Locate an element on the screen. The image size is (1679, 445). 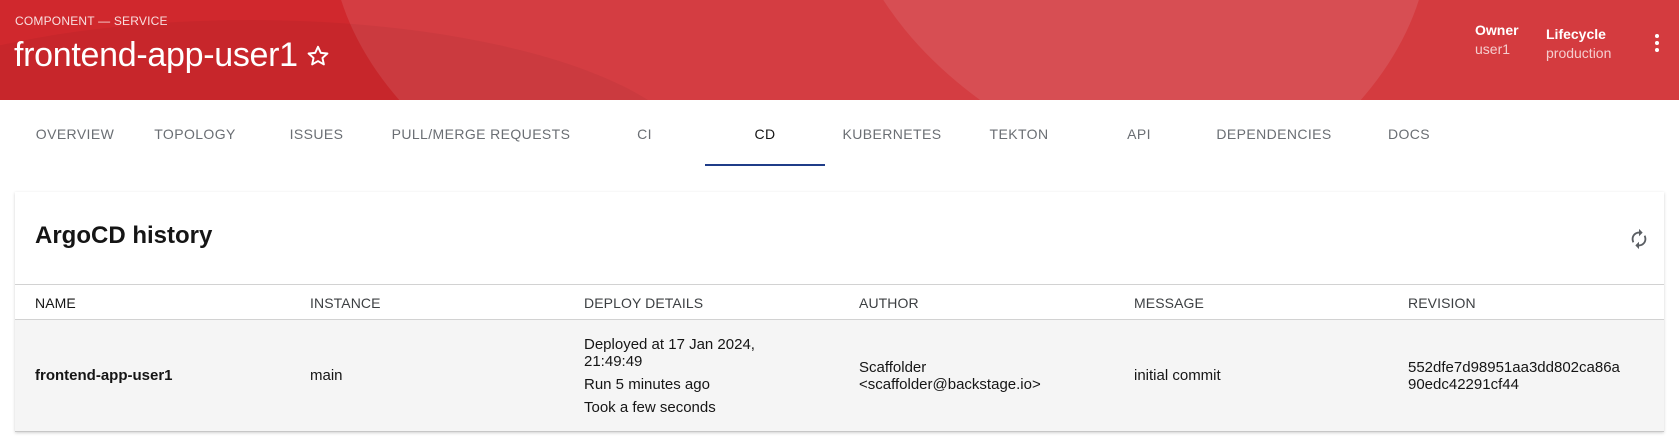
tab-issues: ISSUES is located at coordinates (316, 133).